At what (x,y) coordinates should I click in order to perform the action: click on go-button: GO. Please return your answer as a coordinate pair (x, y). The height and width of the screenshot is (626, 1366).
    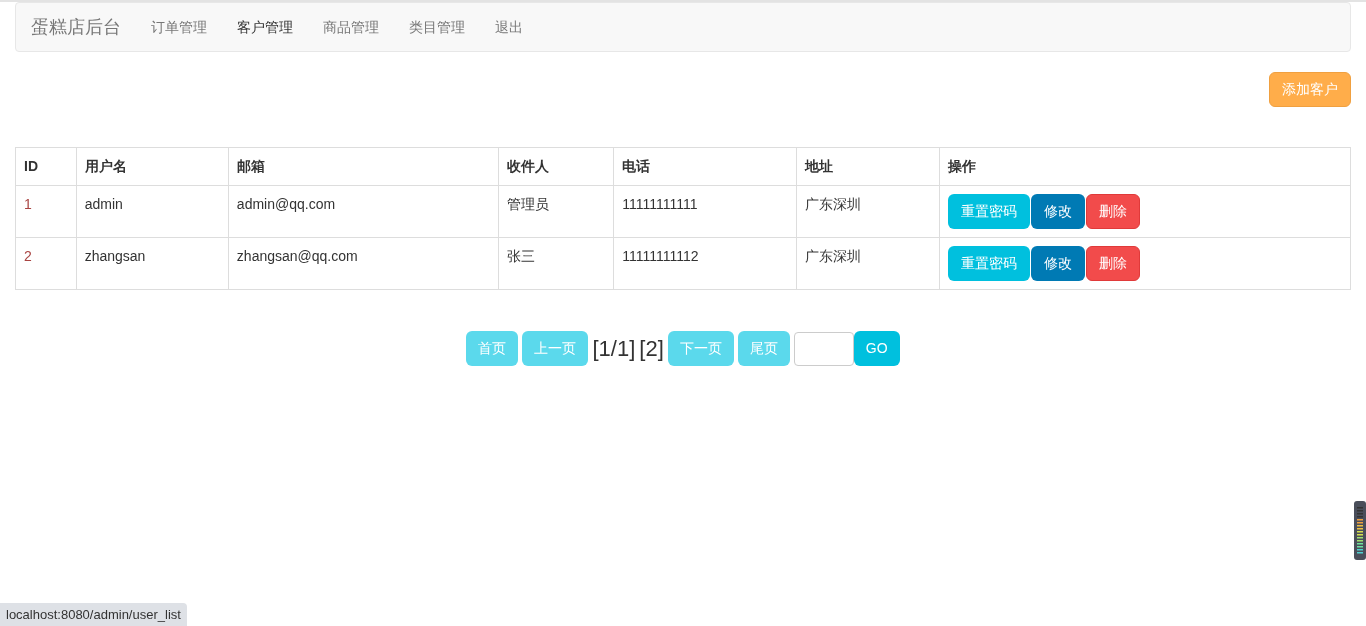
    Looking at the image, I should click on (876, 348).